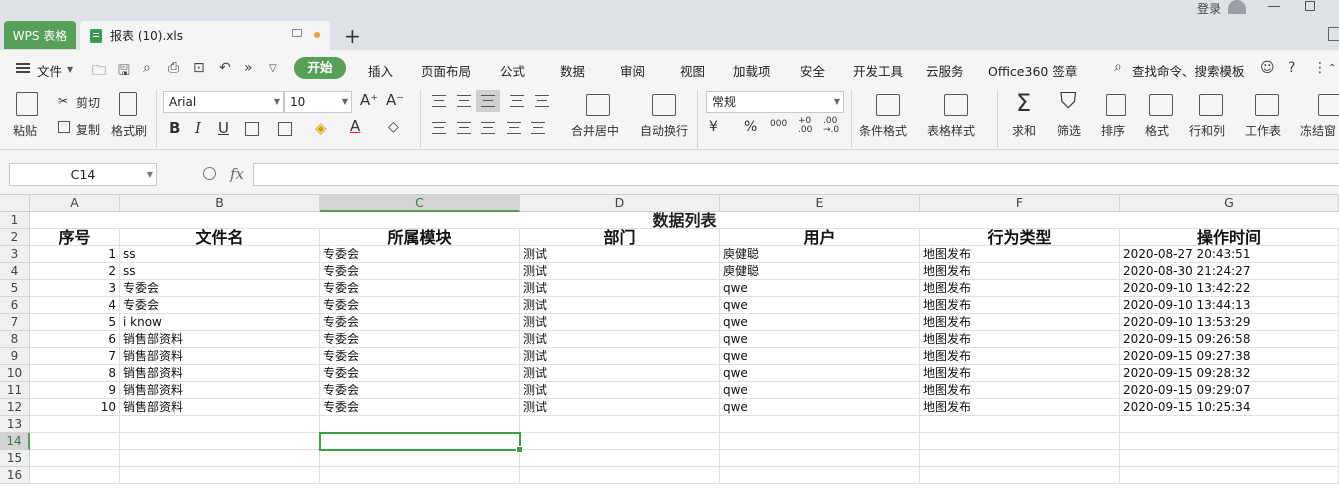 The width and height of the screenshot is (1339, 498). What do you see at coordinates (439, 128) in the screenshot?
I see `align-left-icon` at bounding box center [439, 128].